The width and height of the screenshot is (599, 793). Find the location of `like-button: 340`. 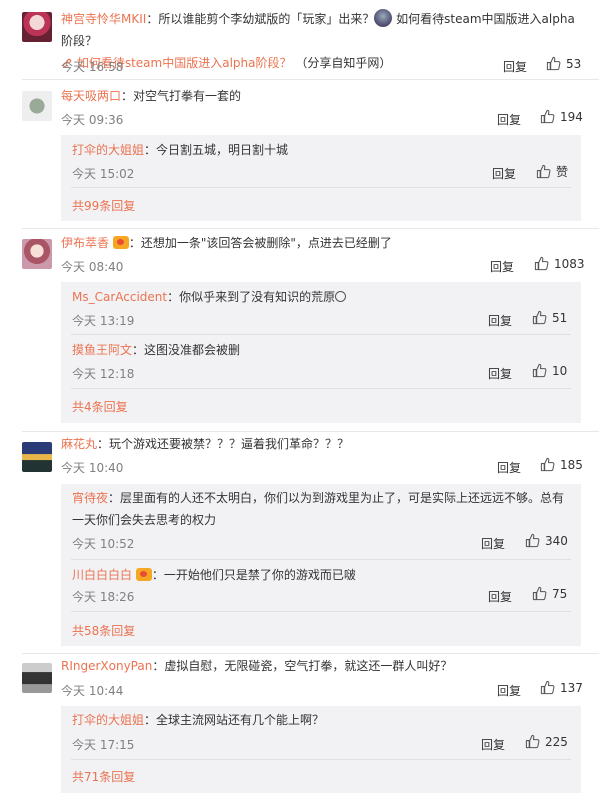

like-button: 340 is located at coordinates (546, 540).